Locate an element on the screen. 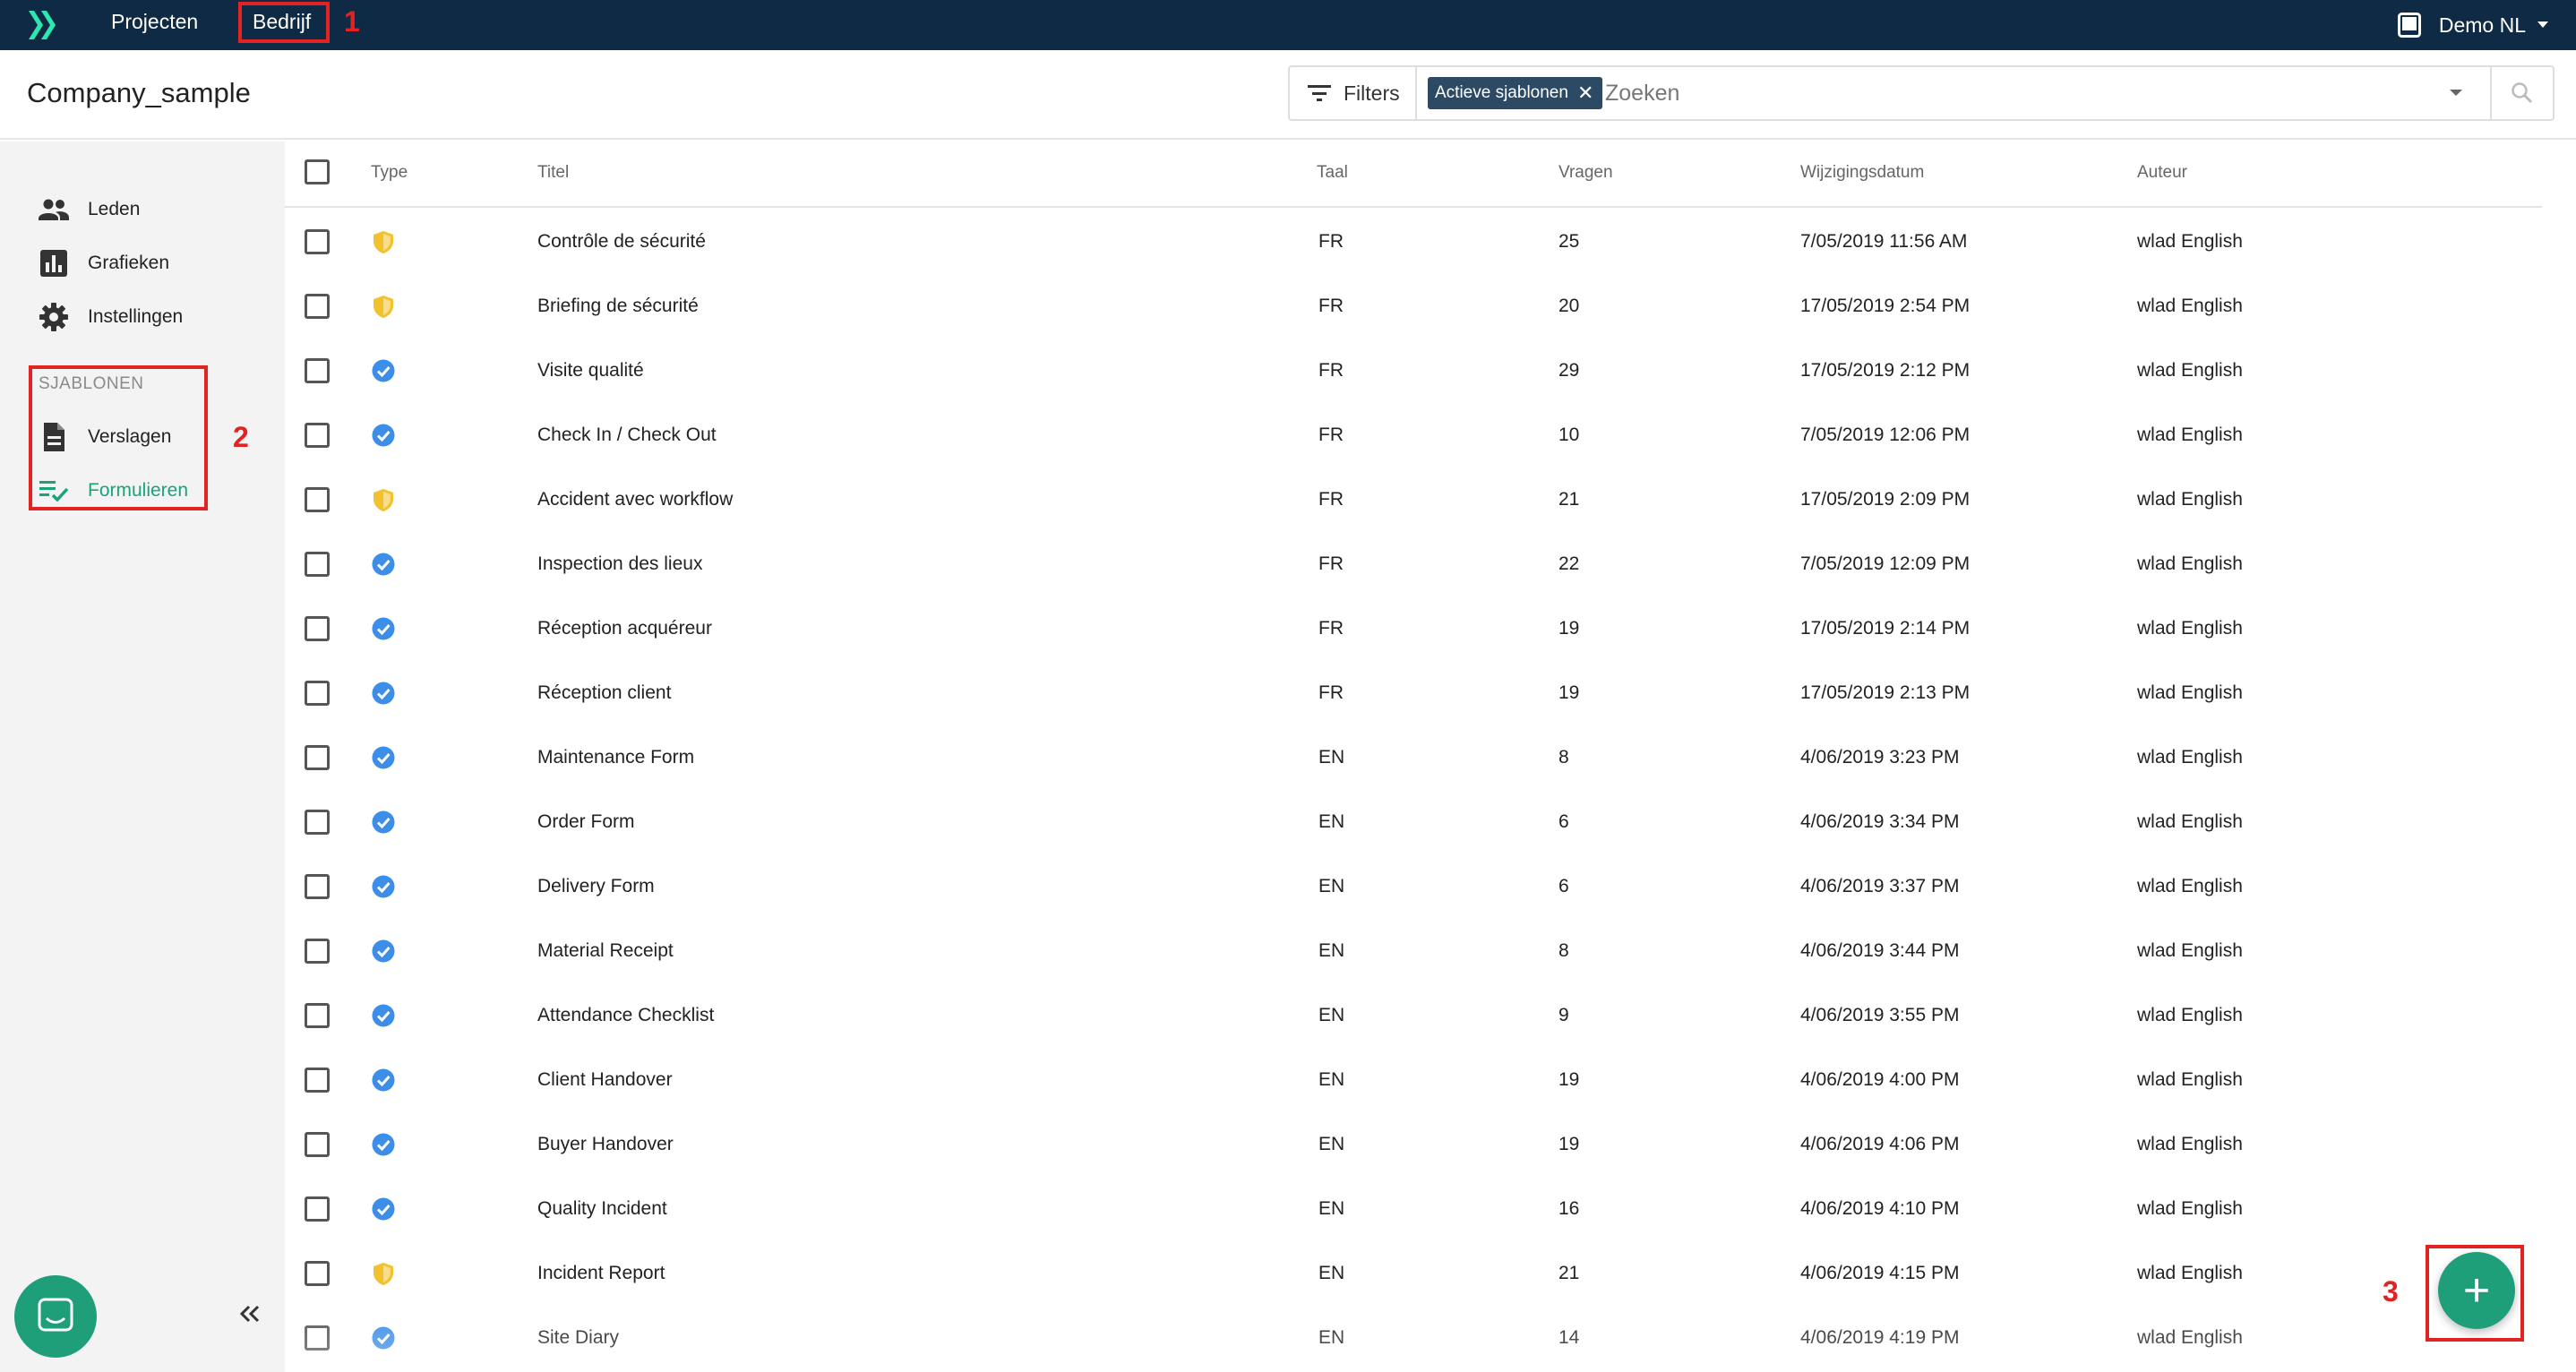  chevron-down-icon is located at coordinates (2456, 93).